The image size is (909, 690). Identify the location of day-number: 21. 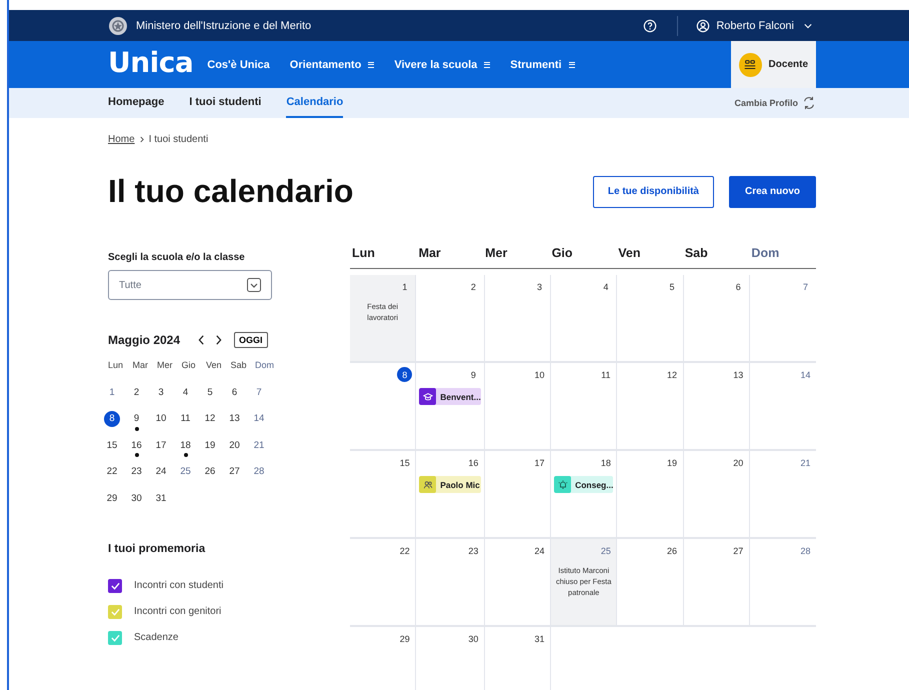
(259, 445).